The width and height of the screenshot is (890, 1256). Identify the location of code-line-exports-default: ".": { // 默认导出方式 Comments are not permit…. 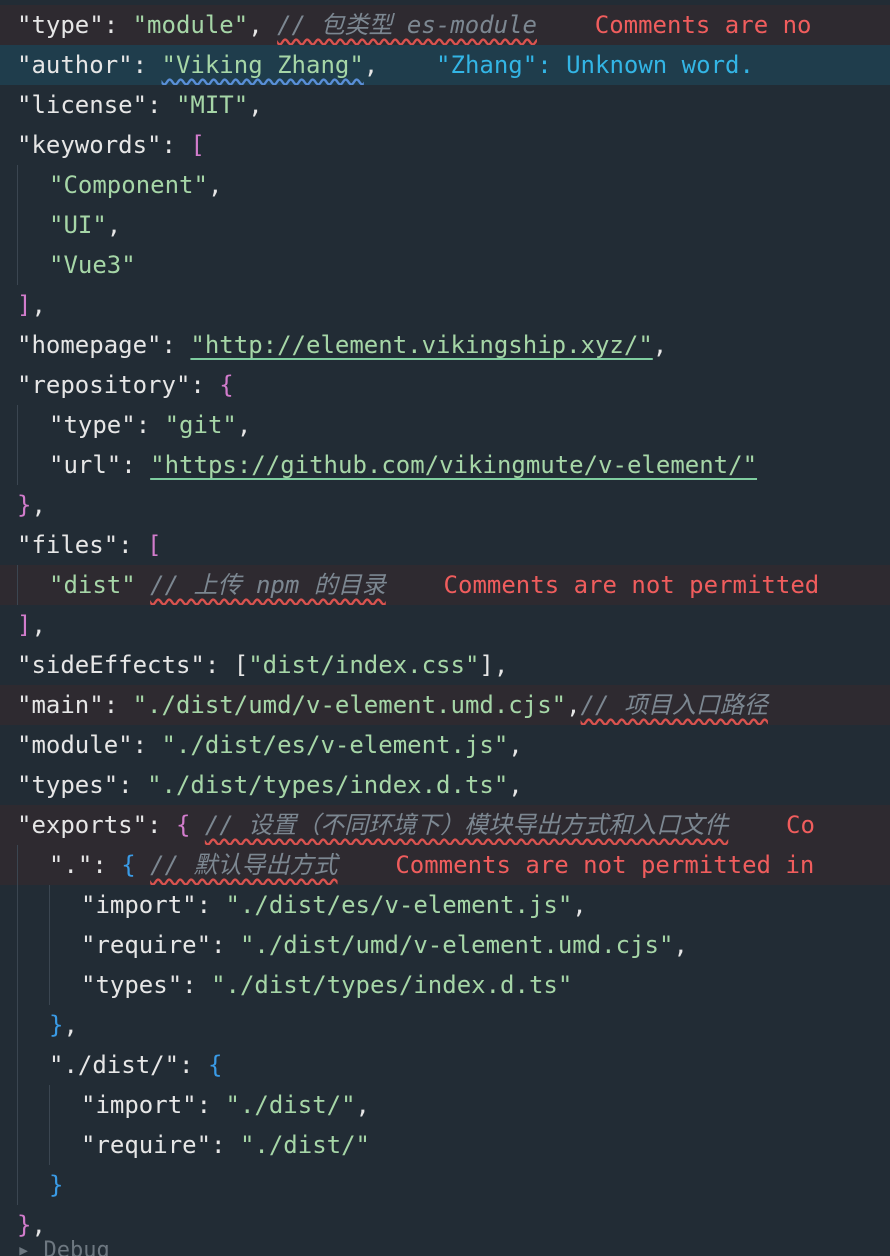
(445, 865).